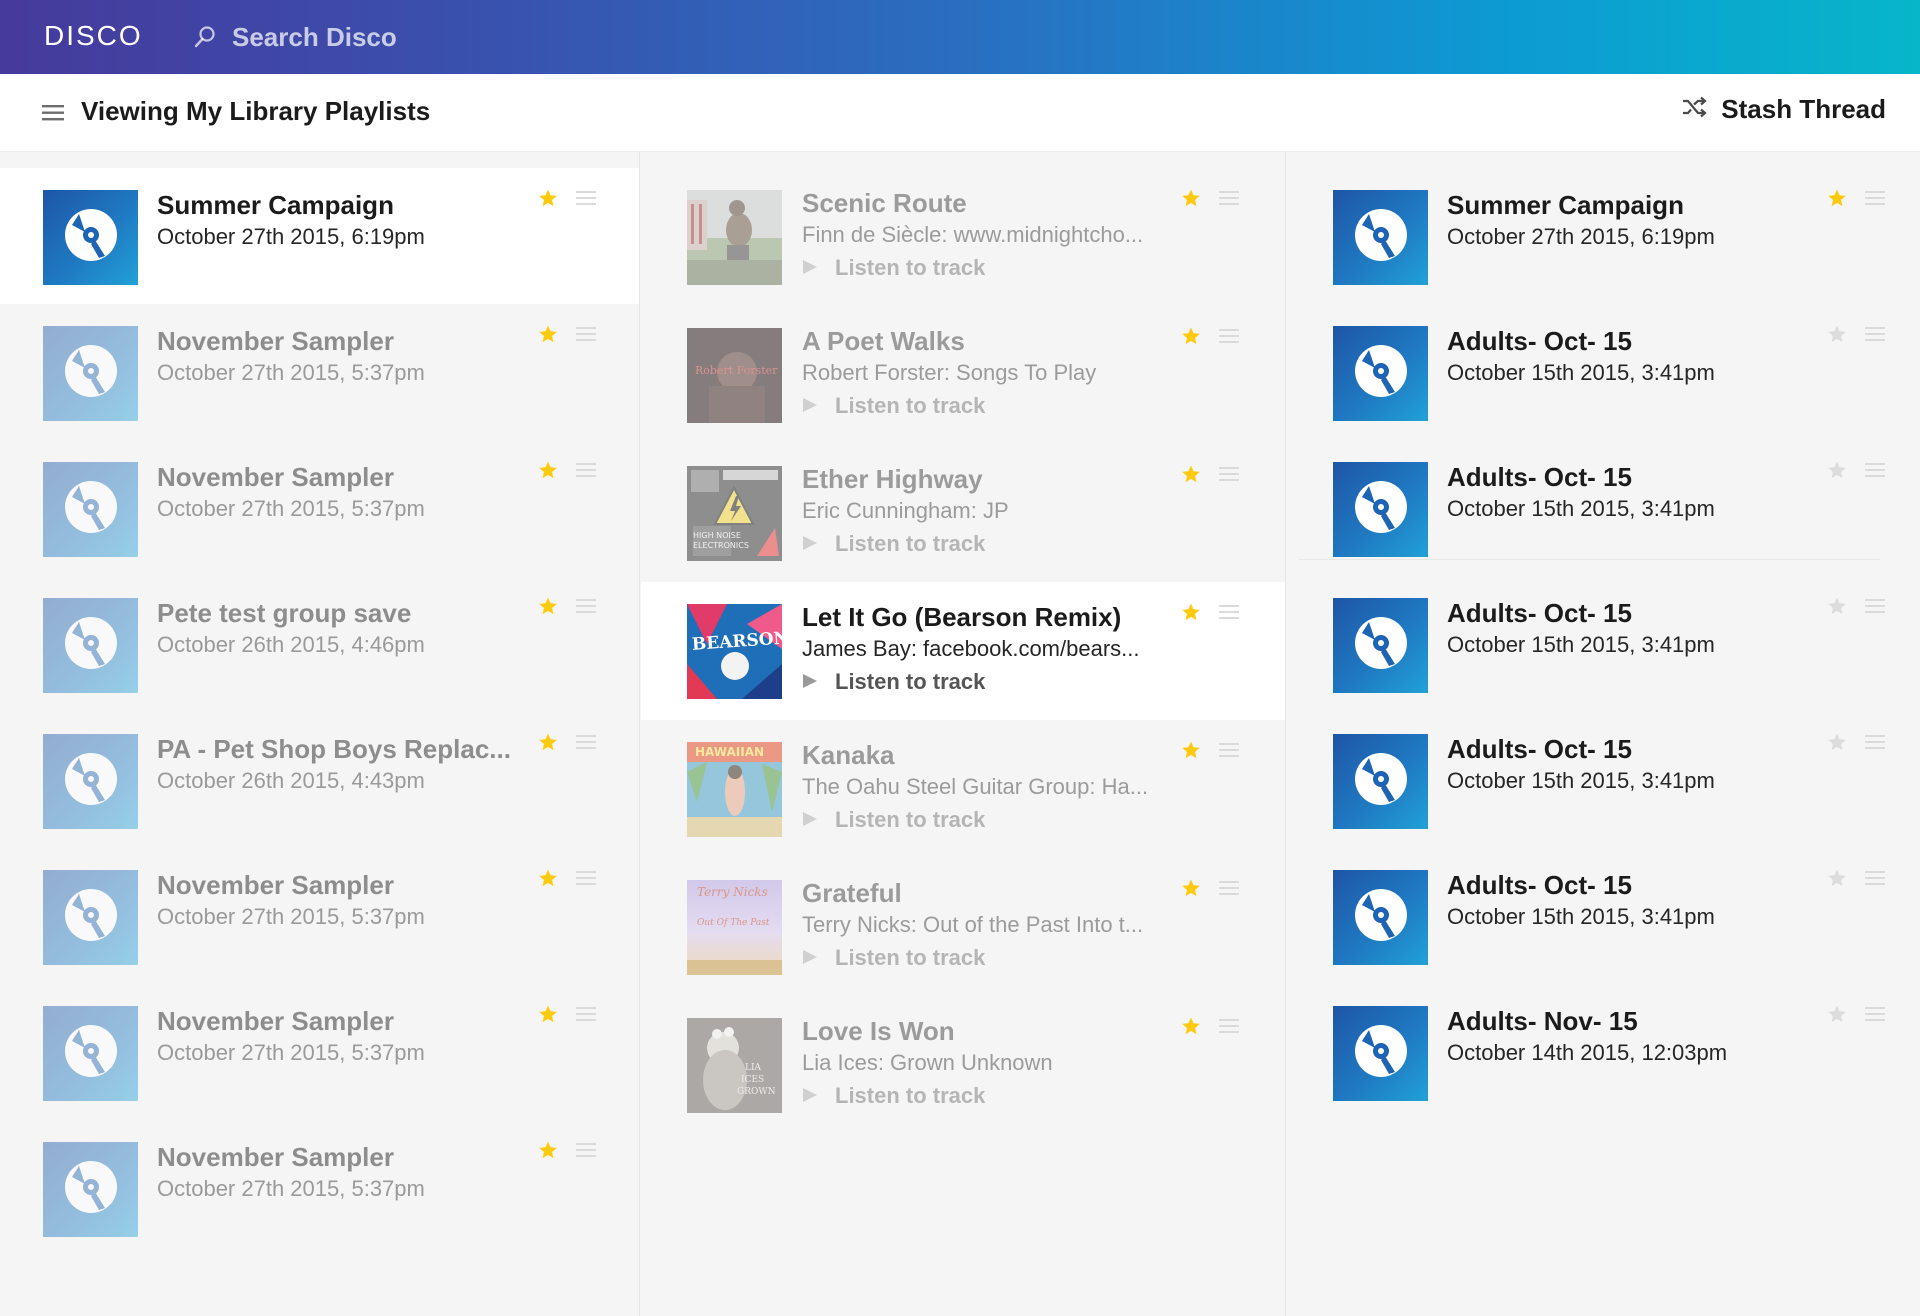  Describe the element at coordinates (256, 111) in the screenshot. I see `page-title: Viewing My Library Playlists` at that location.